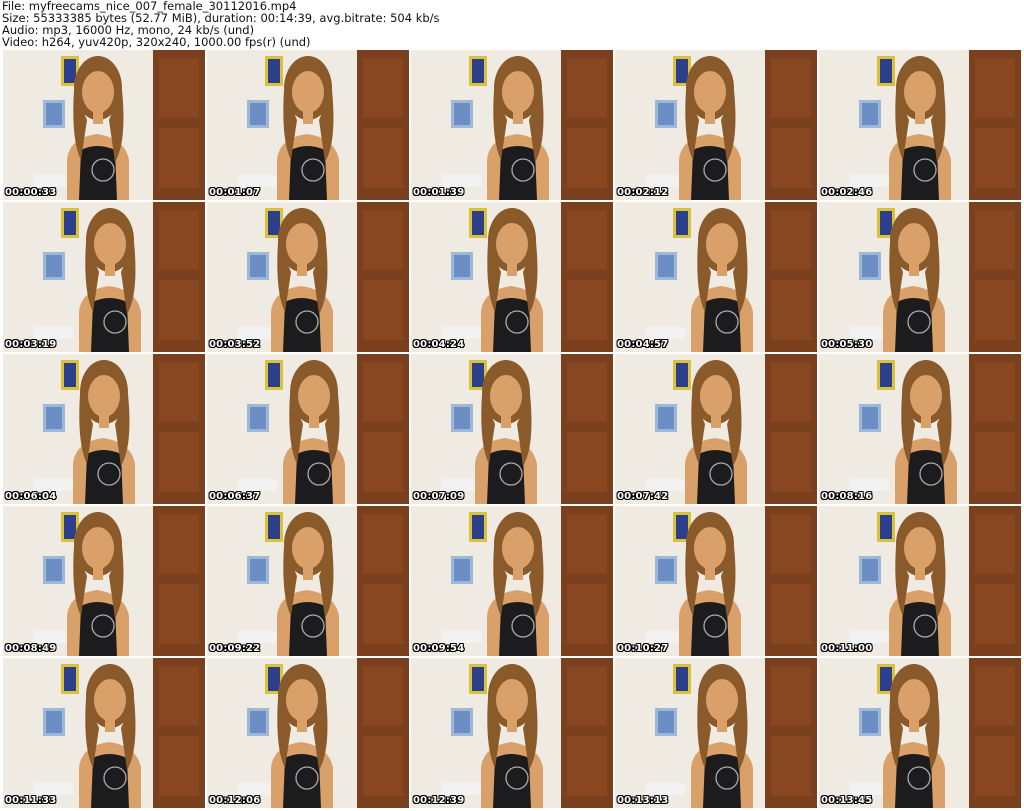 This screenshot has width=1024, height=811. Describe the element at coordinates (31, 648) in the screenshot. I see `thumbnail-timestamp: 00:08:49` at that location.